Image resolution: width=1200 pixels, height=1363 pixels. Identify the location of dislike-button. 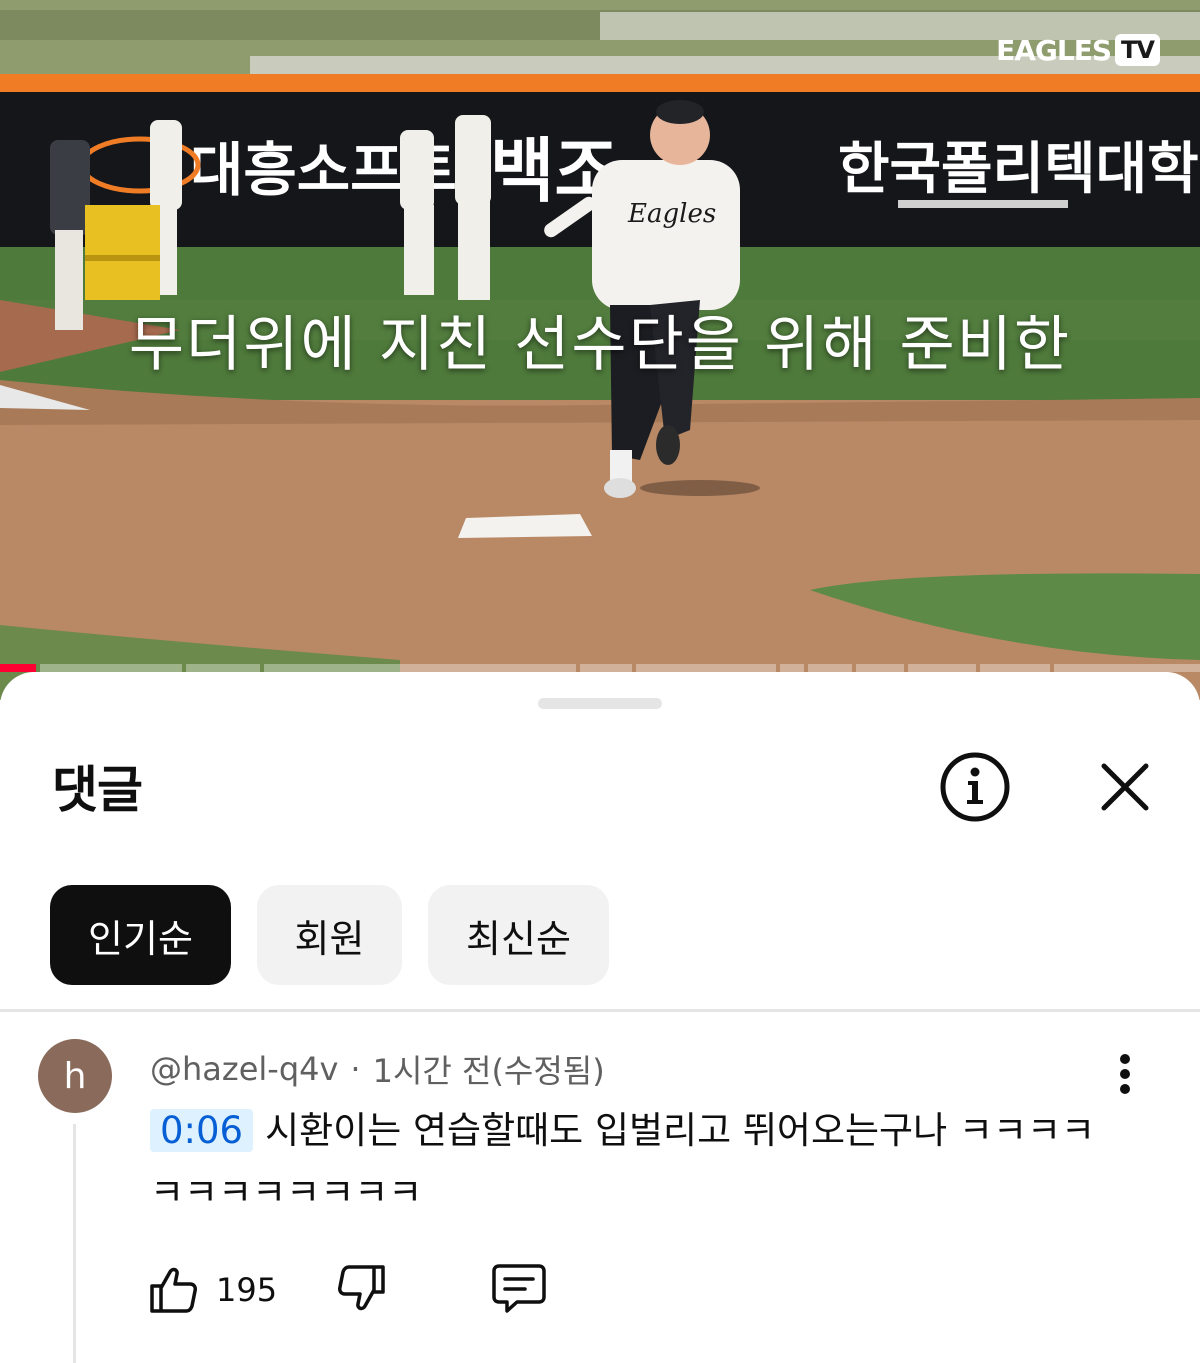
(361, 1290).